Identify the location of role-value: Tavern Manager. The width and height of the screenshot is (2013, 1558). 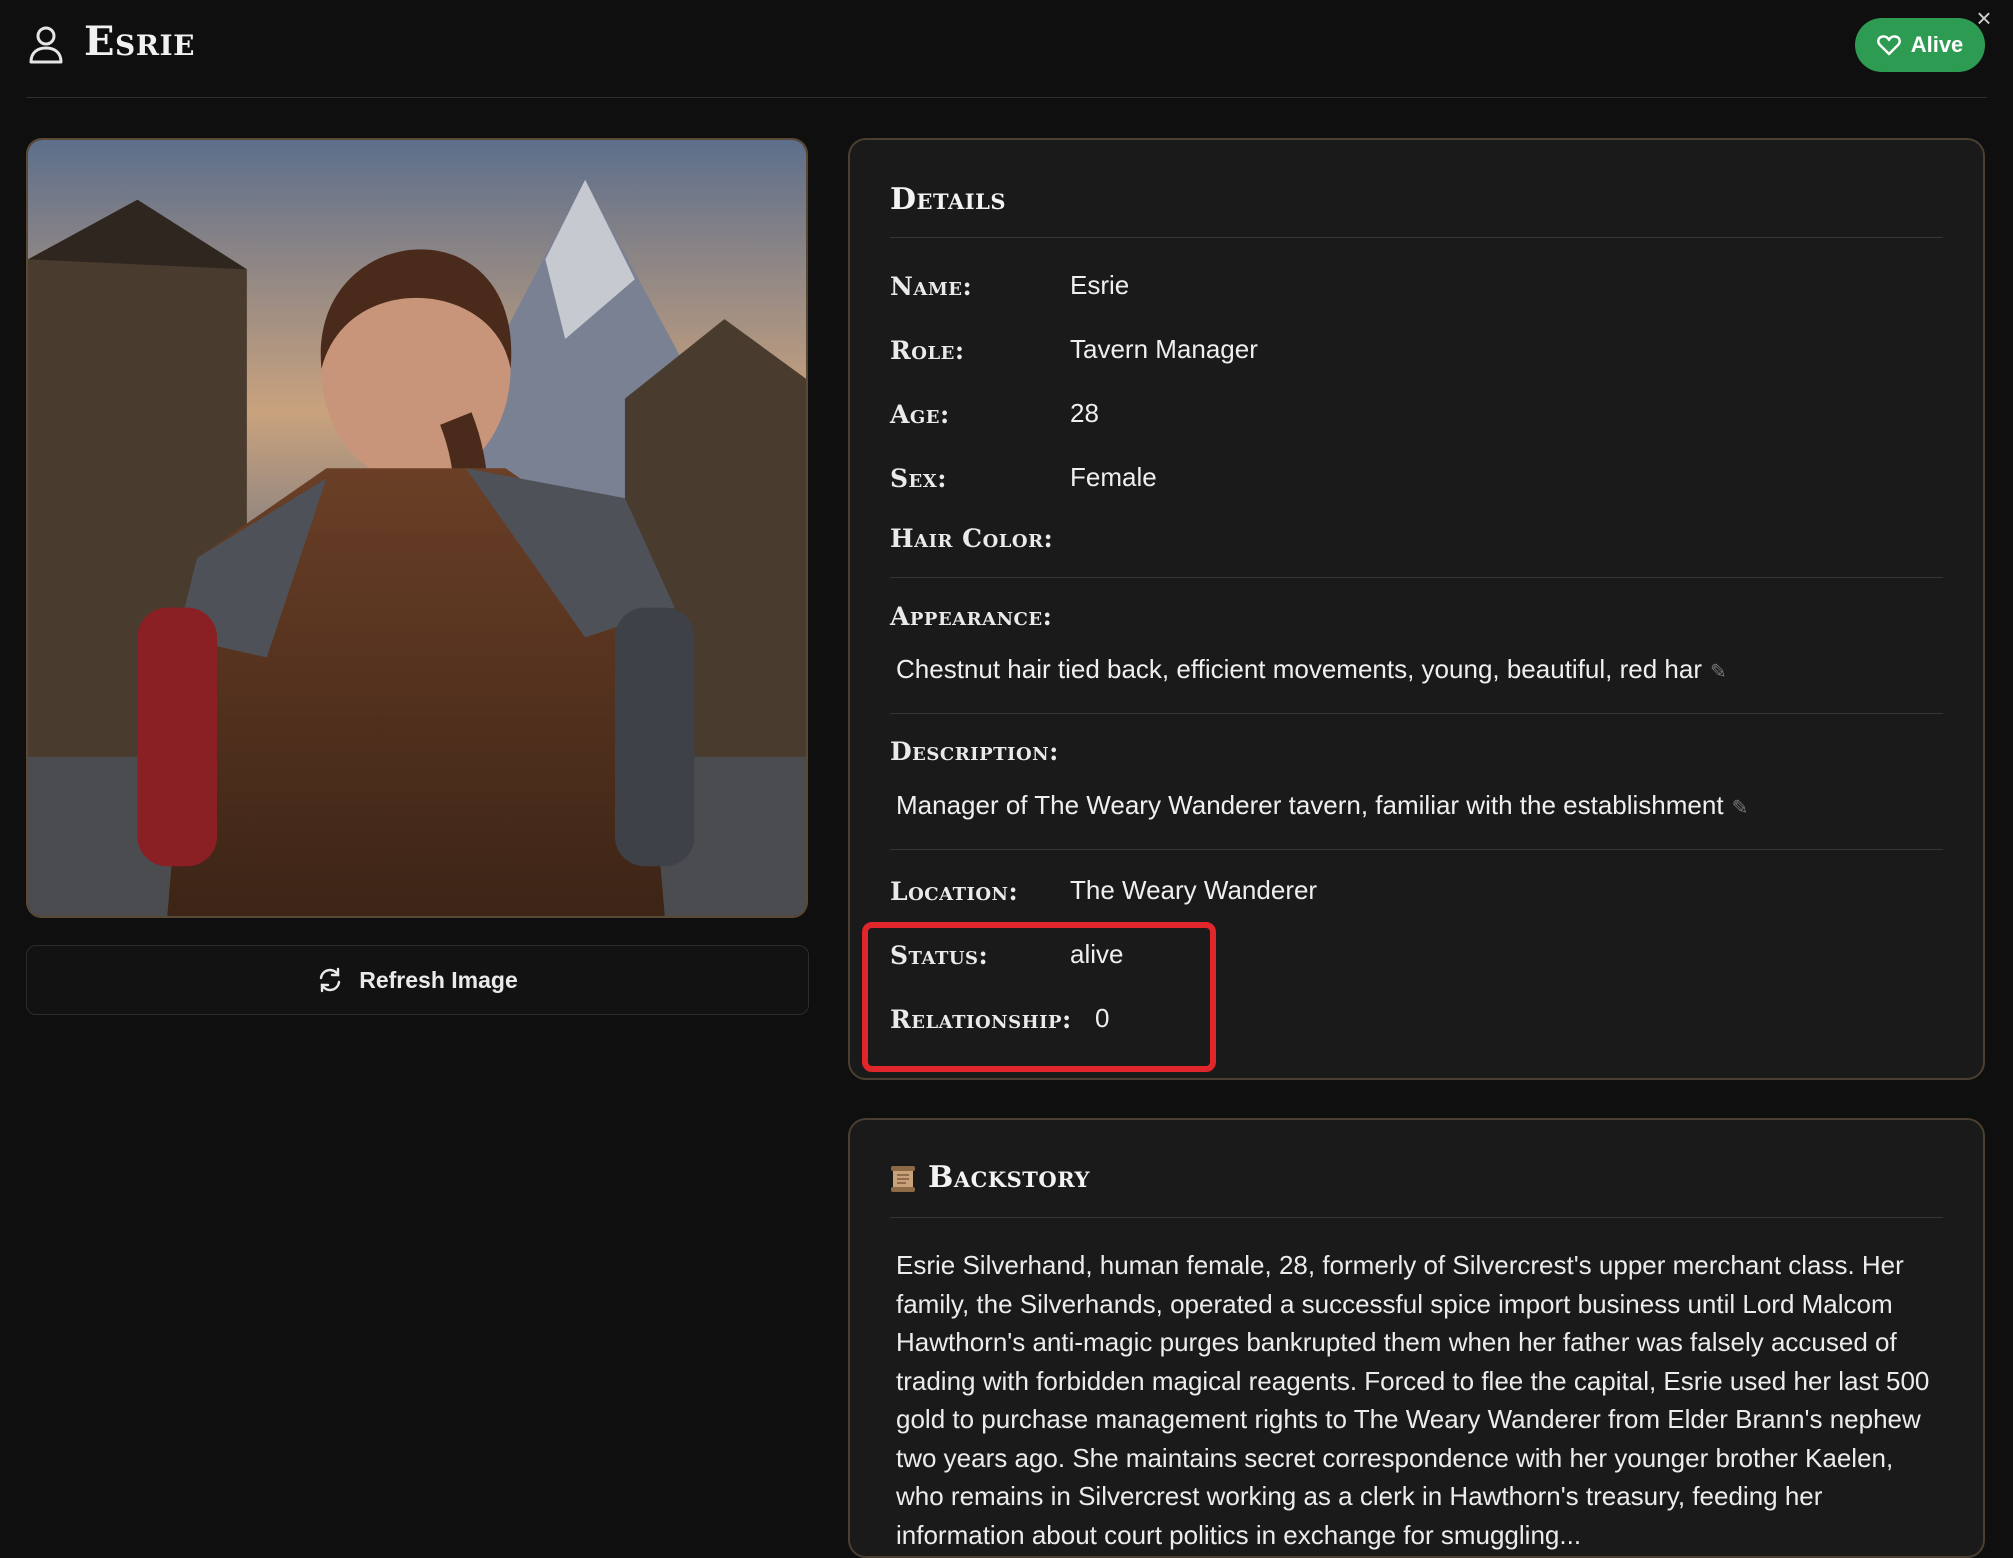
(1164, 349).